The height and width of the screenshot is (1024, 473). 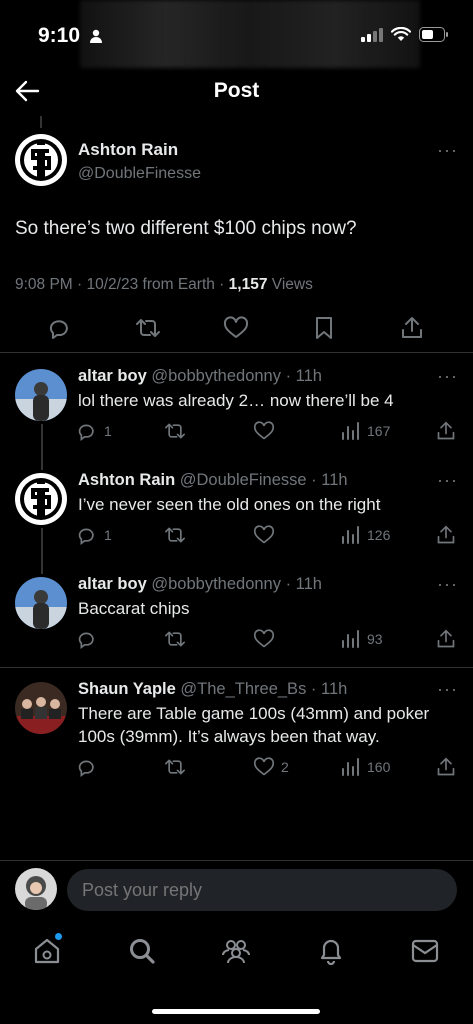 What do you see at coordinates (122, 284) in the screenshot?
I see `post-timestamp: 9:08 PM · 10/2/23 from Earth ·` at bounding box center [122, 284].